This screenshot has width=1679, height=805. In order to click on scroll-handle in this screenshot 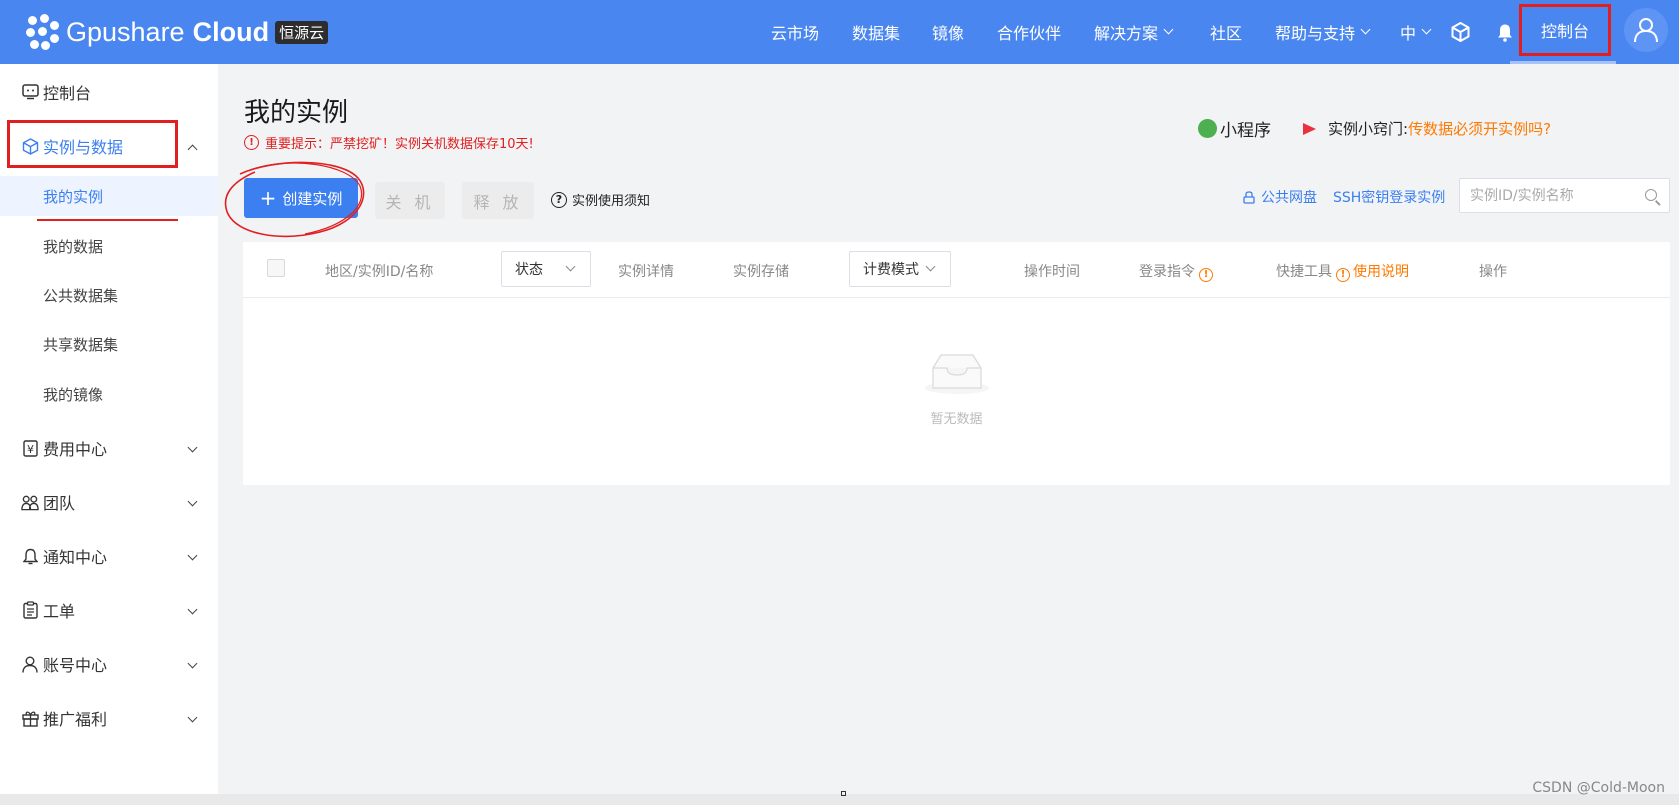, I will do `click(843, 793)`.